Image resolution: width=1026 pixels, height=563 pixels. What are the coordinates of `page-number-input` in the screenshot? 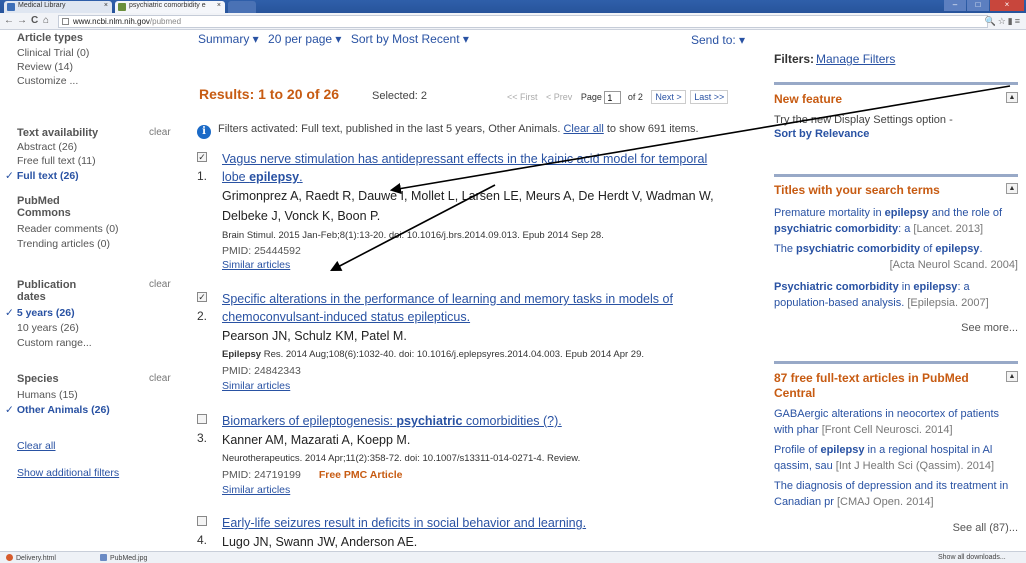 It's located at (613, 97).